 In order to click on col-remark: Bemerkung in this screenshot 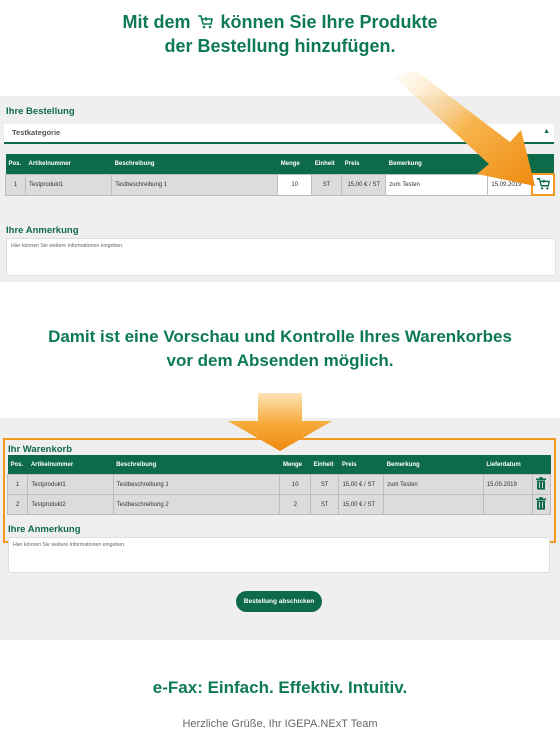, I will do `click(433, 465)`.